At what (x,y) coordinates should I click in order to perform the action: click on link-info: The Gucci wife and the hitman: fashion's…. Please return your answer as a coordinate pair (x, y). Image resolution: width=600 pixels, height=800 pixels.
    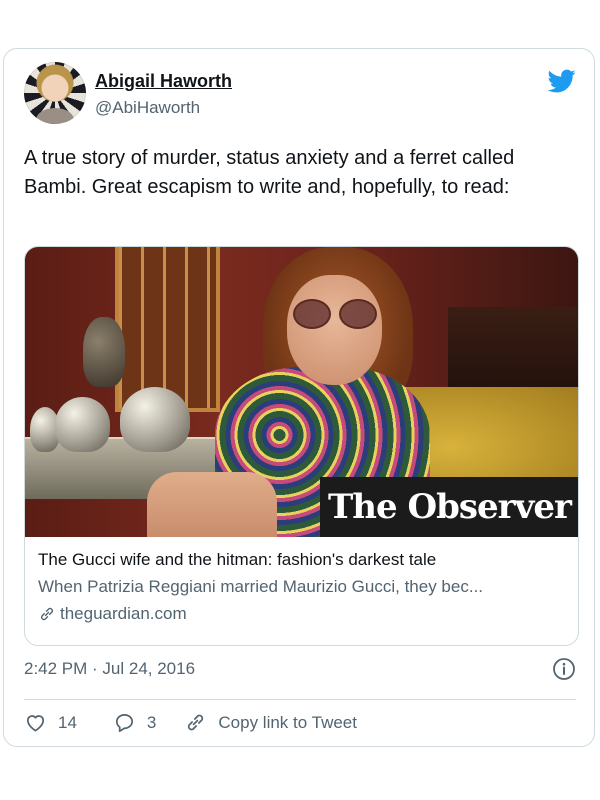
    Looking at the image, I should click on (303, 587).